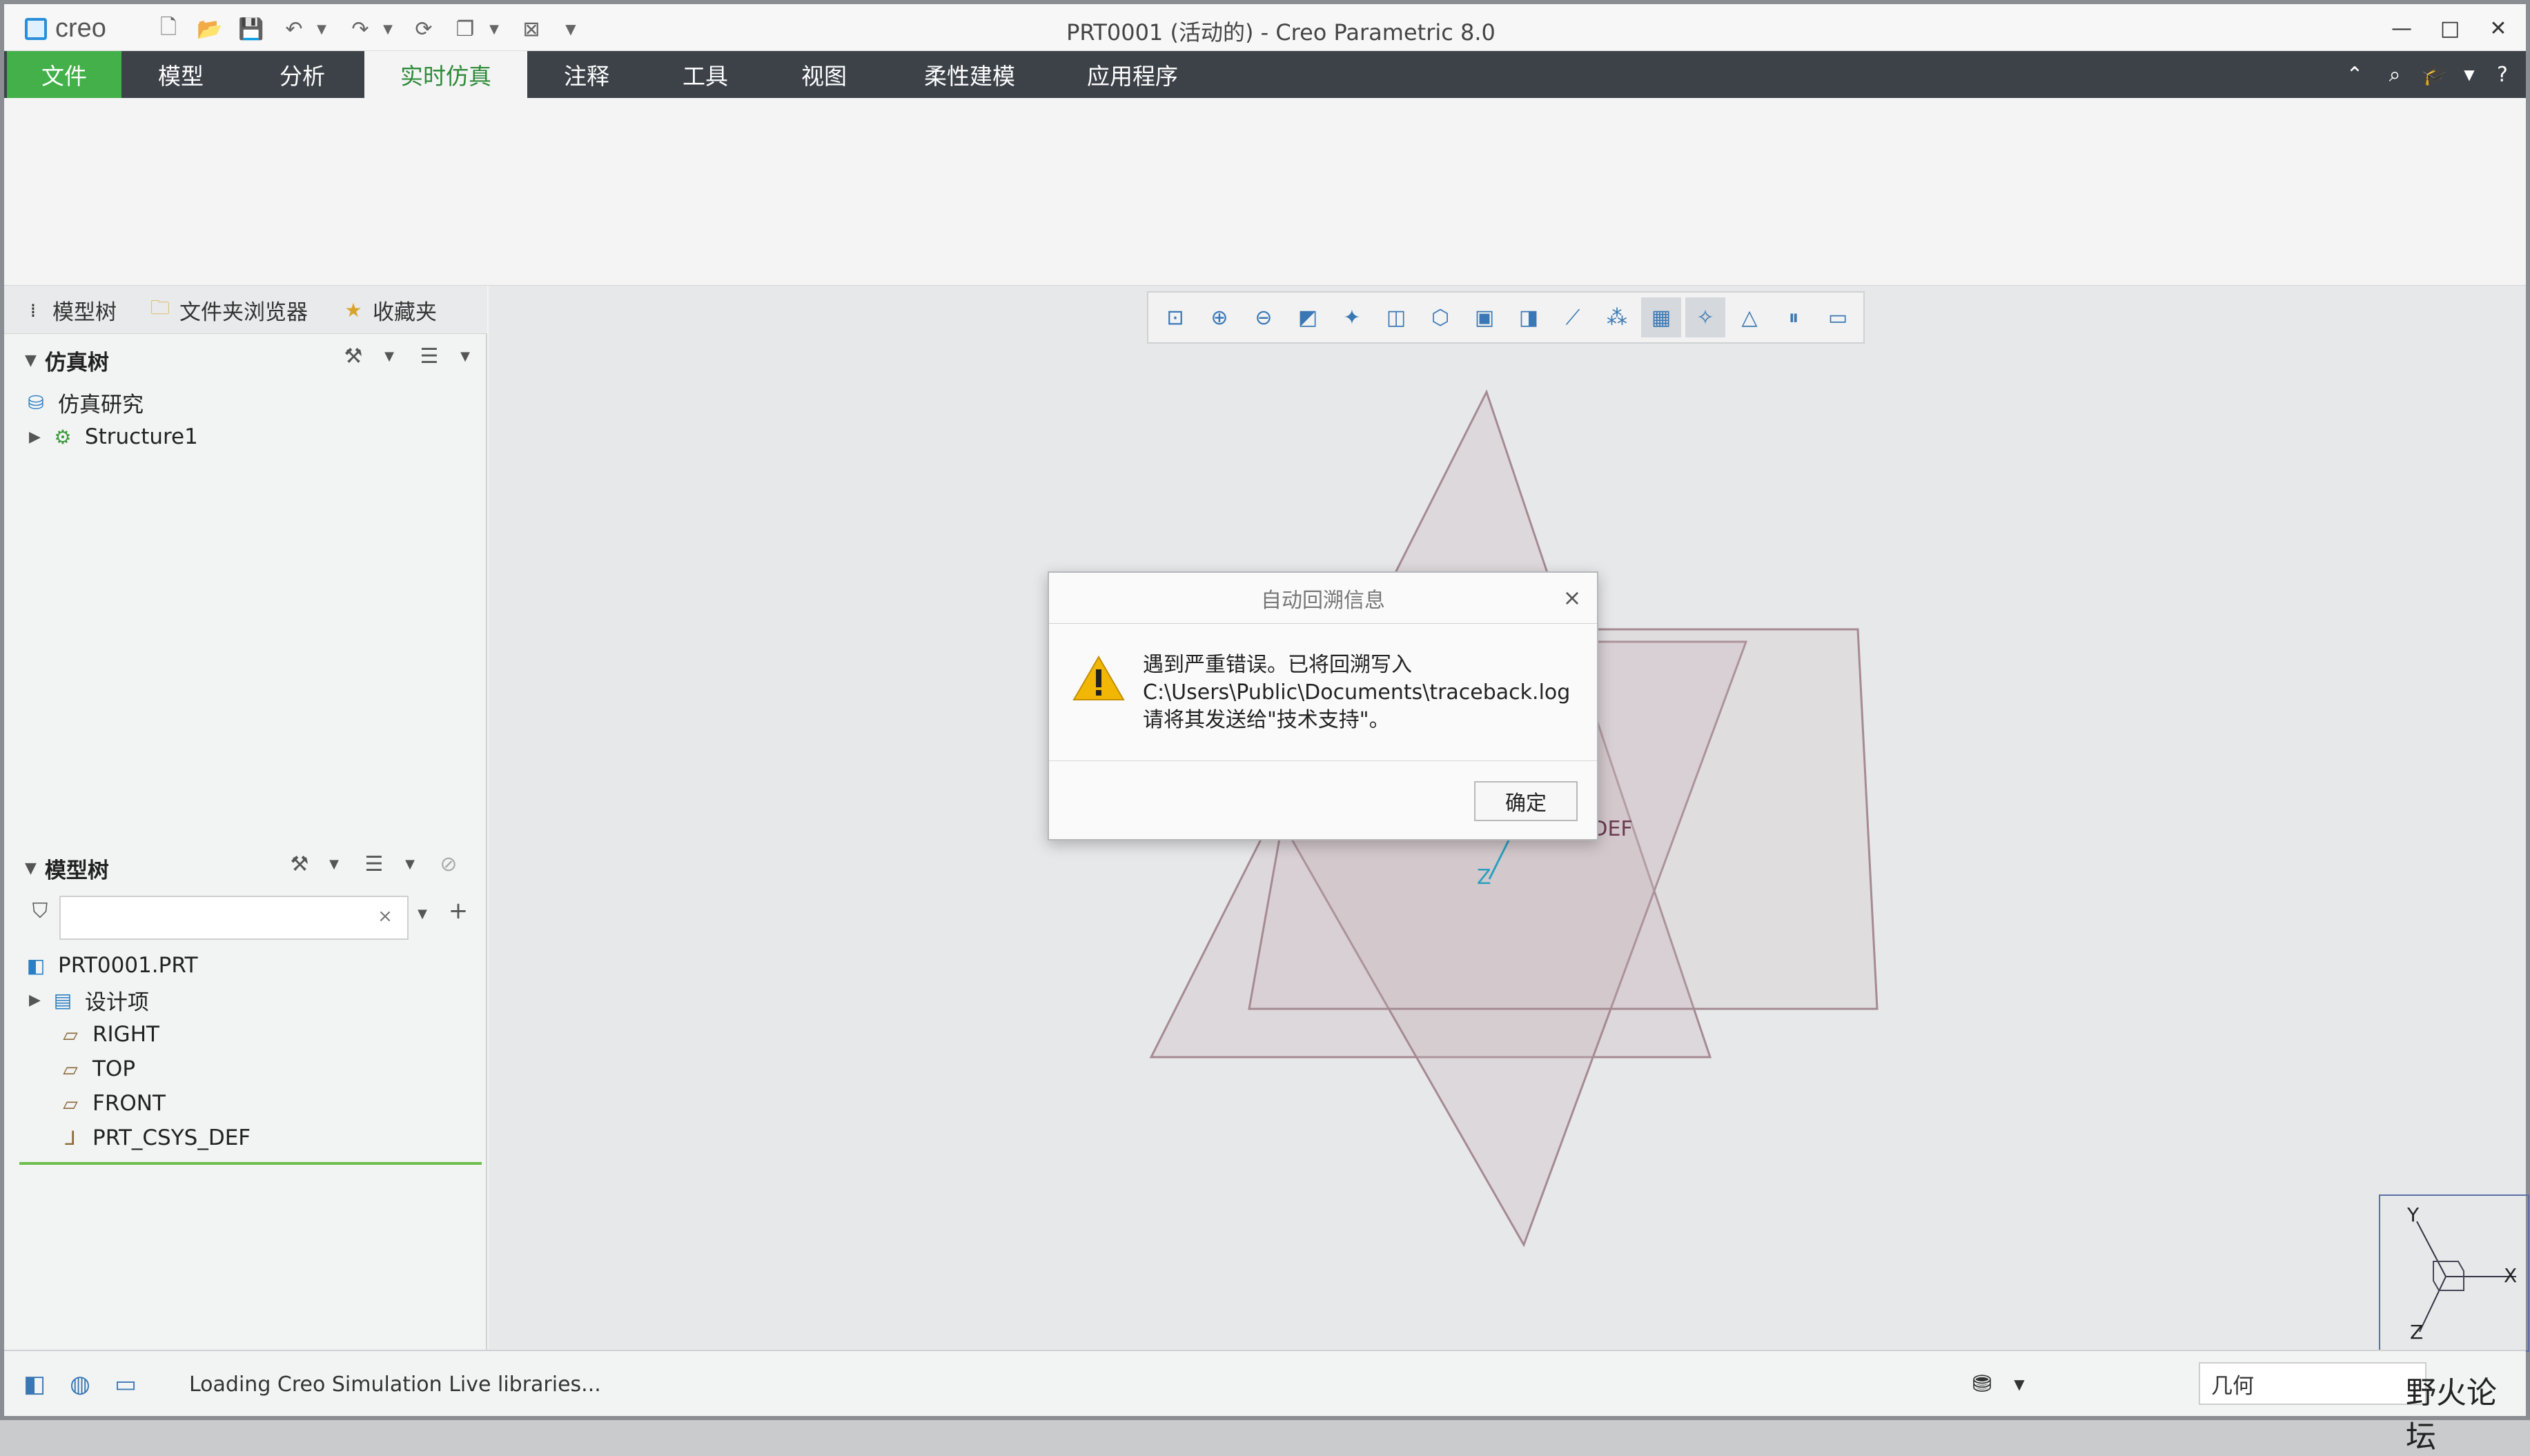 Image resolution: width=2530 pixels, height=1456 pixels. Describe the element at coordinates (34, 1384) in the screenshot. I see `toggle-navigator-icon: ◧` at that location.